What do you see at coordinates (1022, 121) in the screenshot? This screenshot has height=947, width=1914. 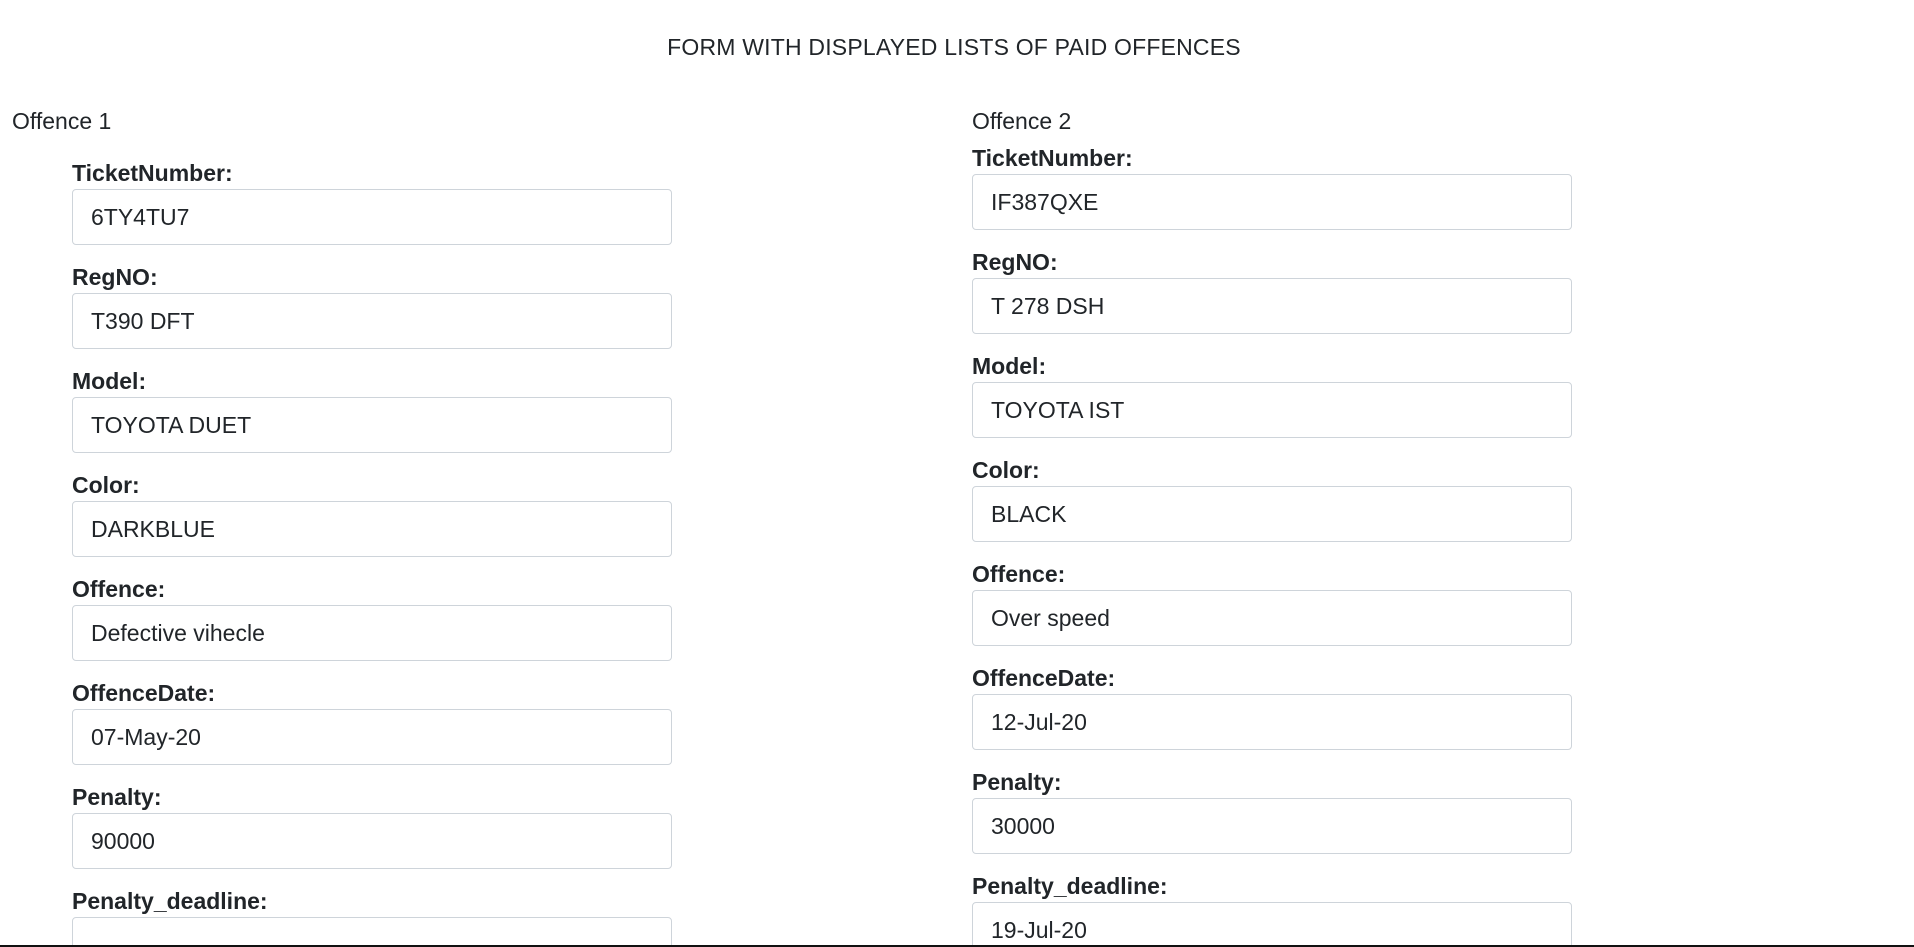 I see `offence-heading: Offence 2` at bounding box center [1022, 121].